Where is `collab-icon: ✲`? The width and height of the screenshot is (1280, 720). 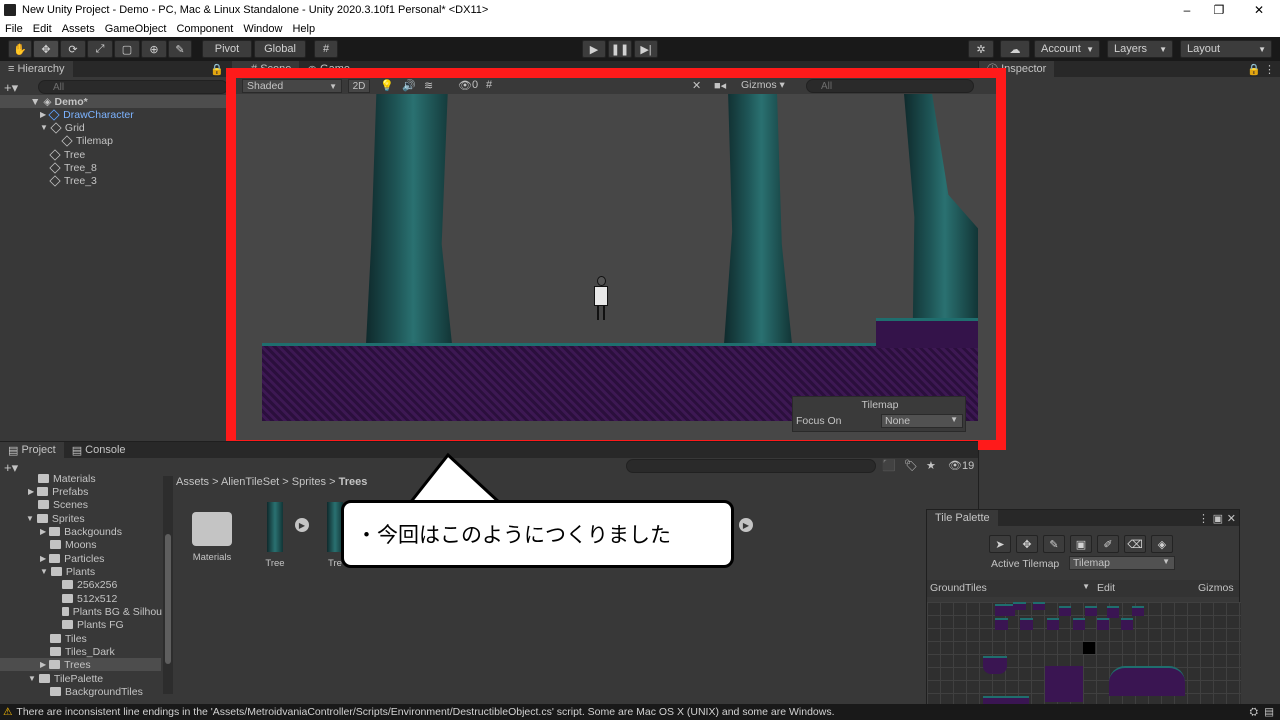 collab-icon: ✲ is located at coordinates (981, 49).